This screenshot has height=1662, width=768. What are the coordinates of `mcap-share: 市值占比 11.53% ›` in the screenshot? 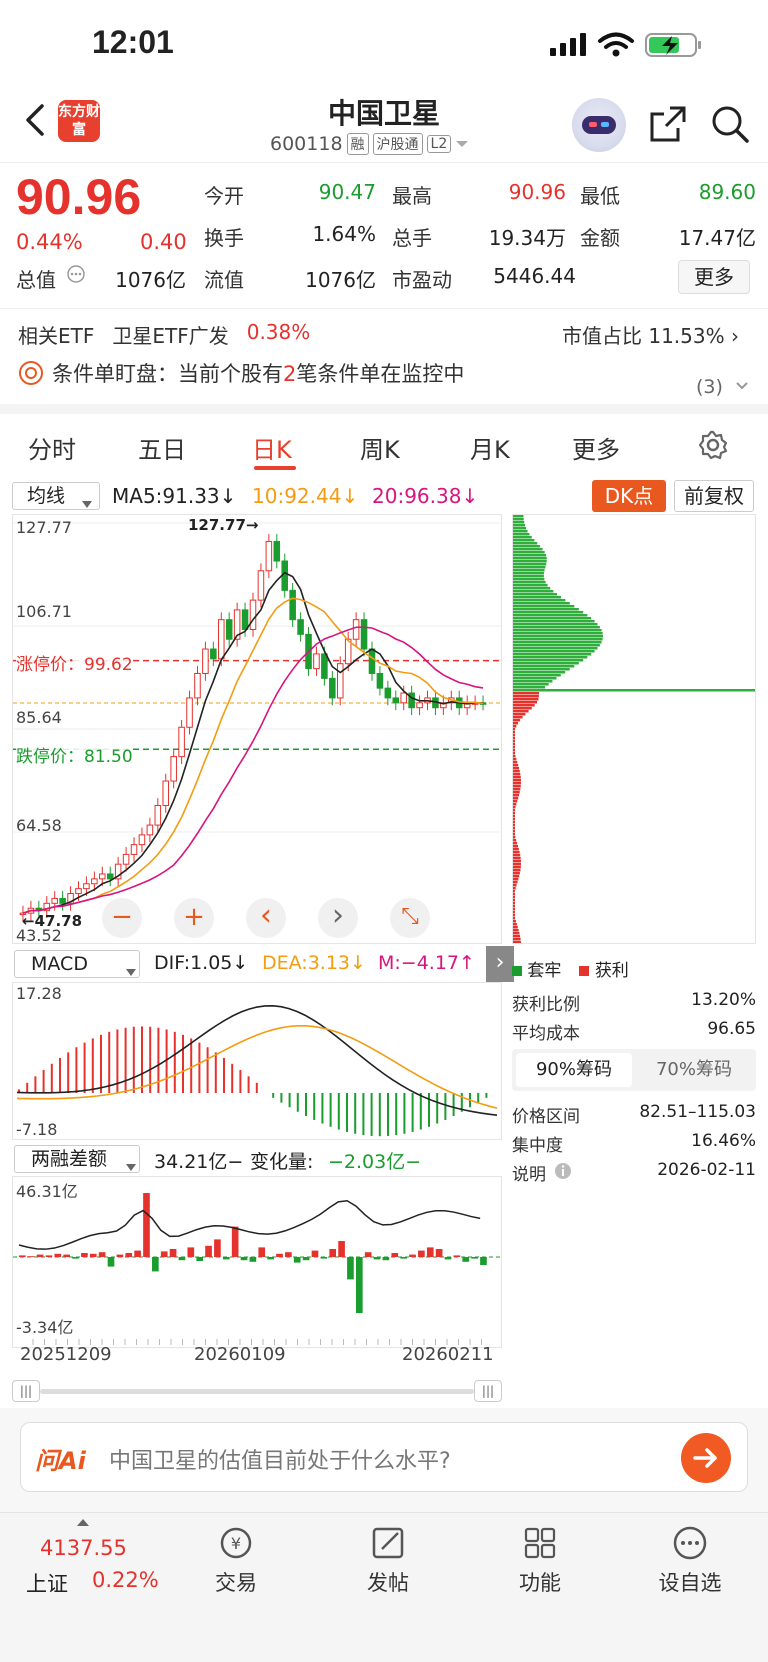 It's located at (650, 334).